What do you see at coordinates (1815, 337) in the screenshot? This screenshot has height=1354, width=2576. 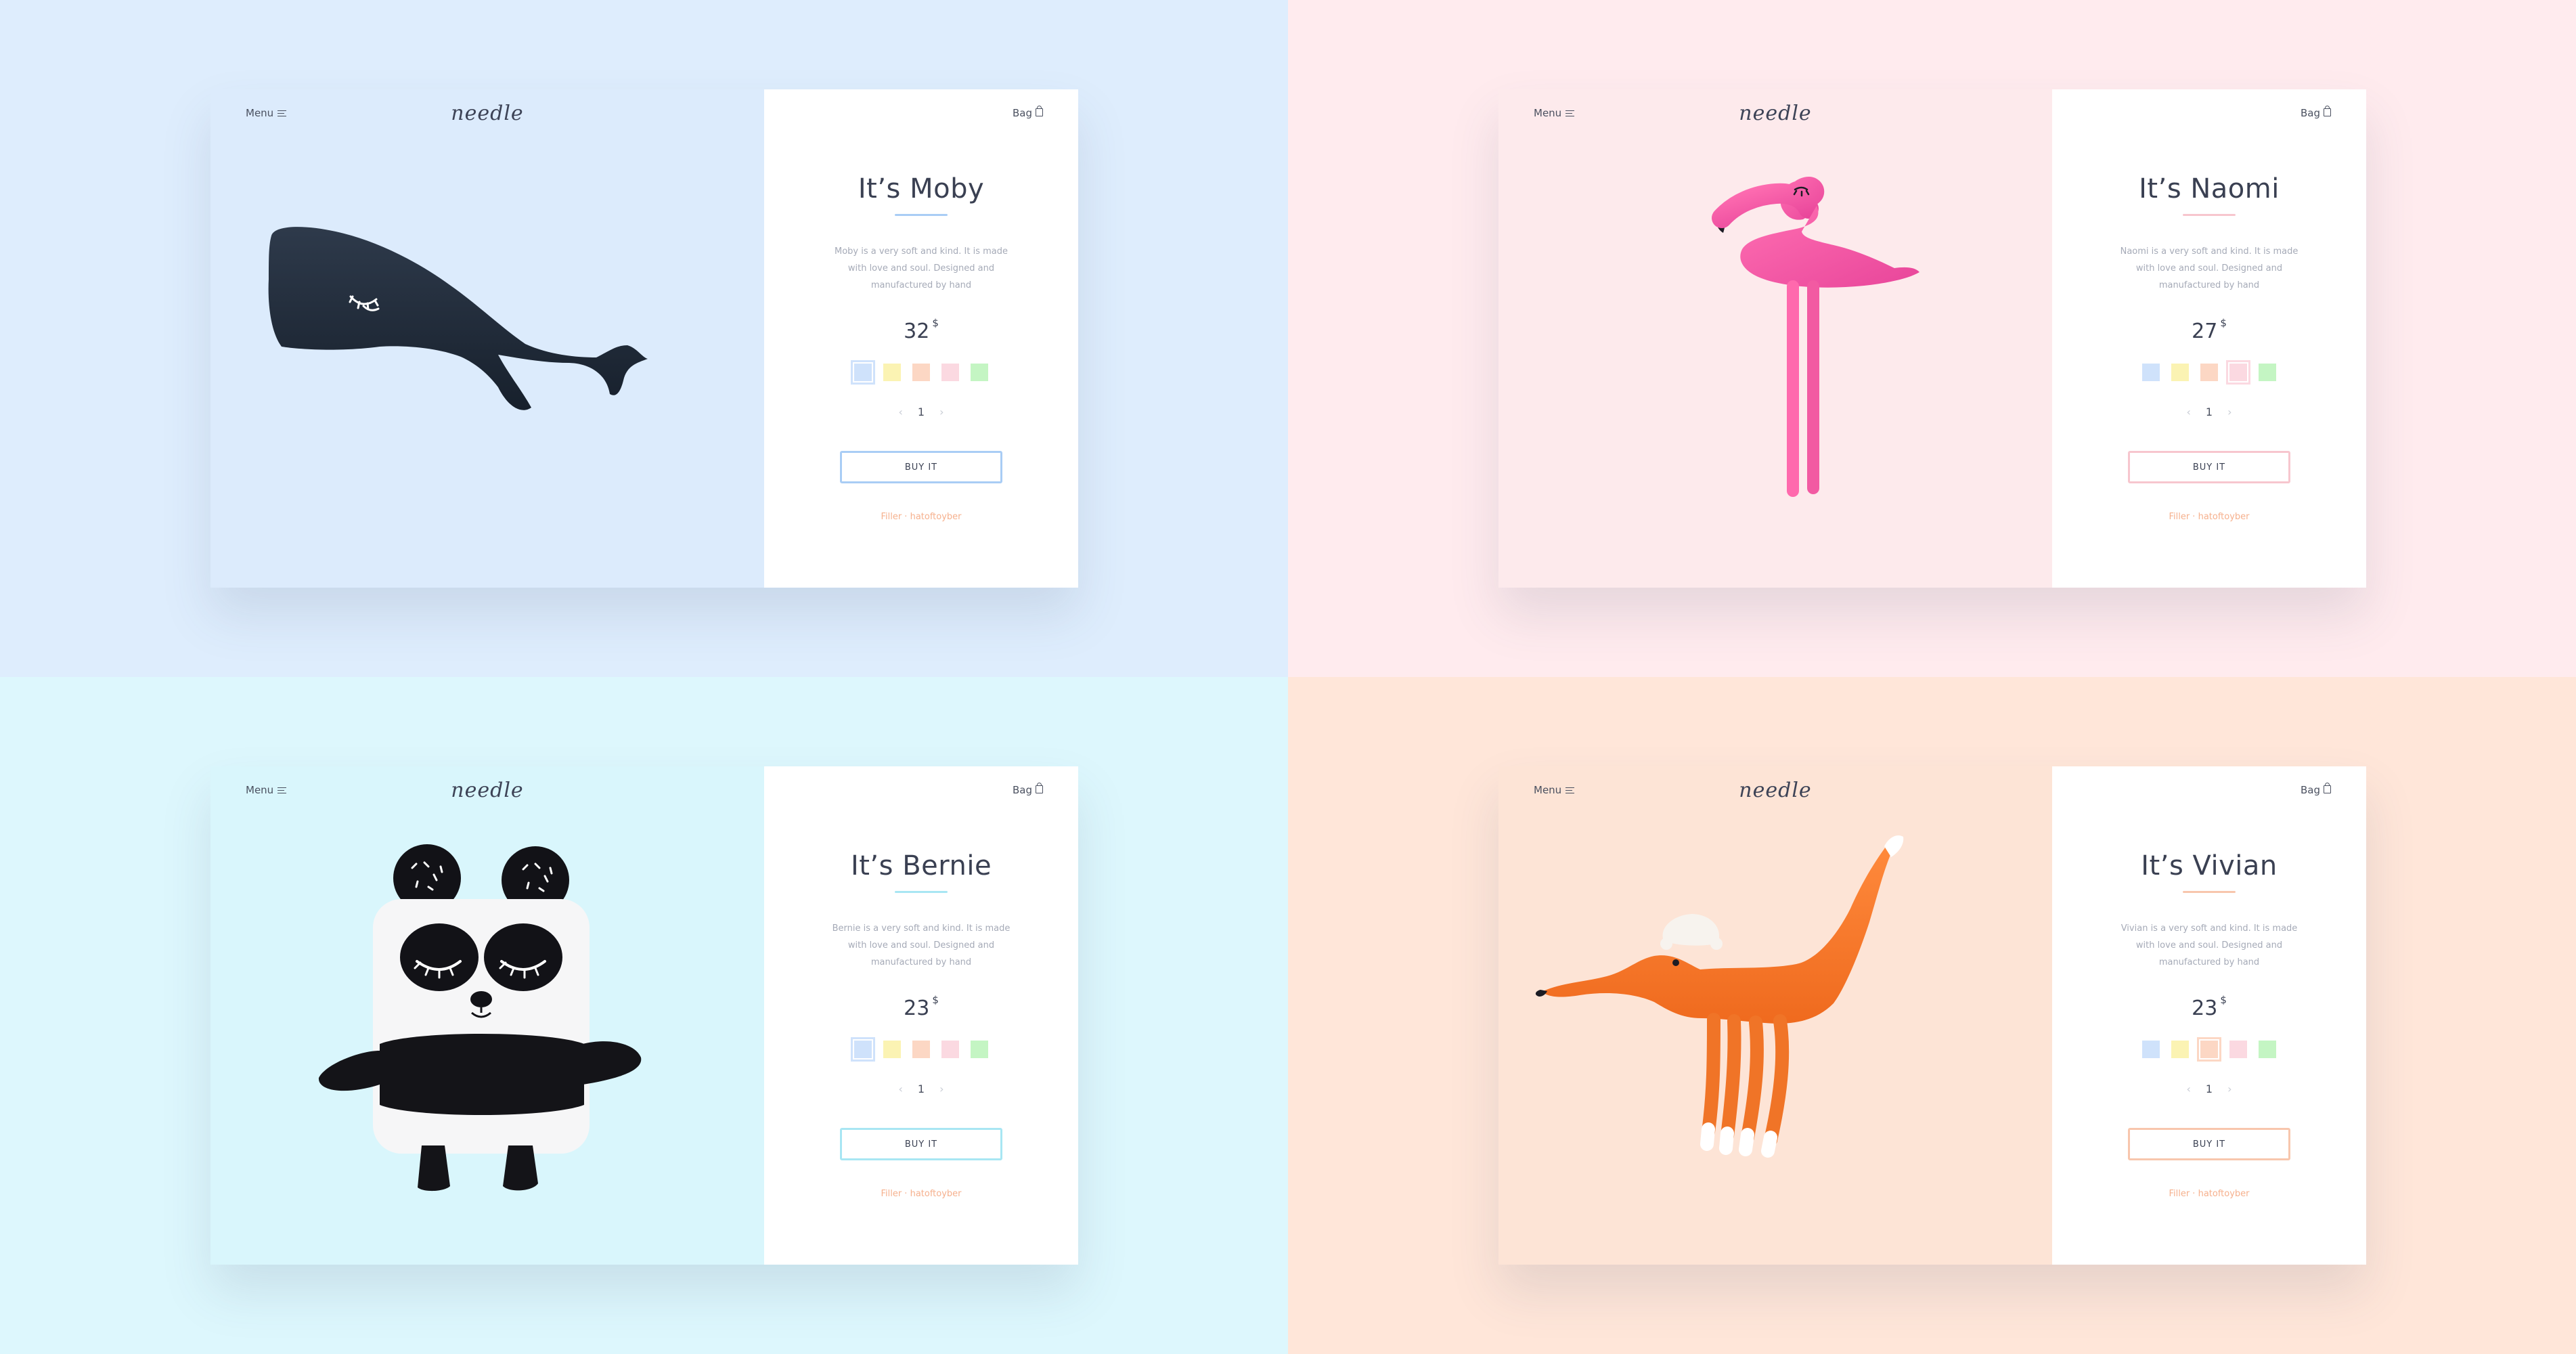 I see `flamingo-illustration` at bounding box center [1815, 337].